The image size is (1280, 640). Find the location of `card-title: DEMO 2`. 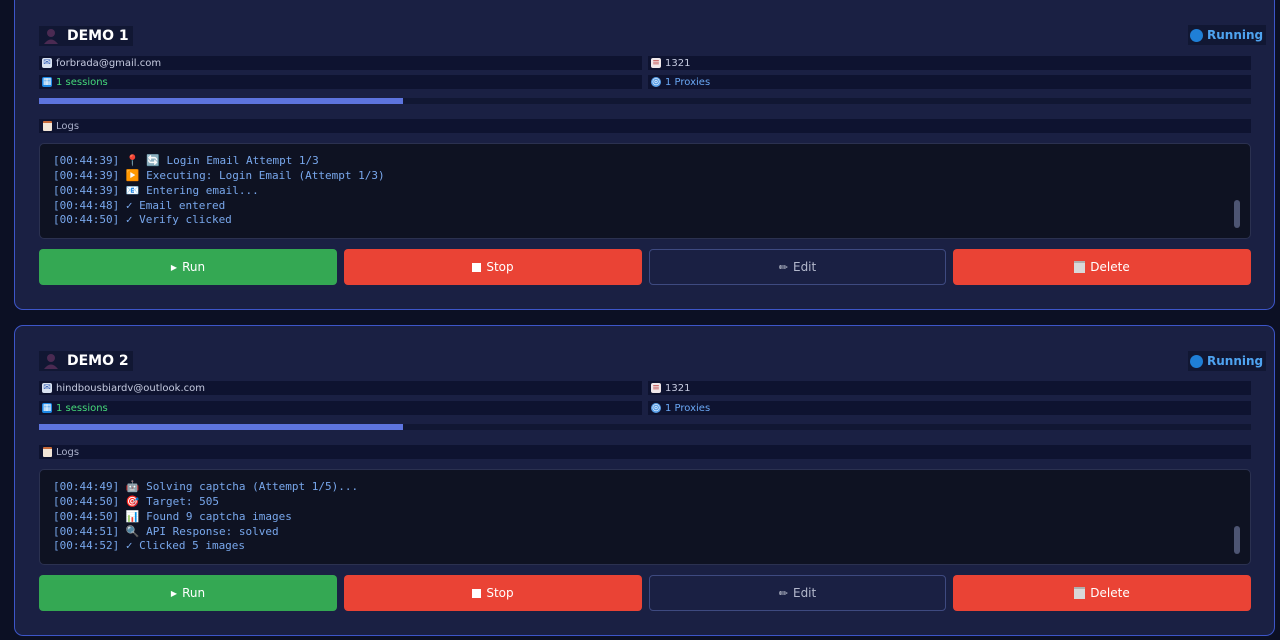

card-title: DEMO 2 is located at coordinates (98, 361).